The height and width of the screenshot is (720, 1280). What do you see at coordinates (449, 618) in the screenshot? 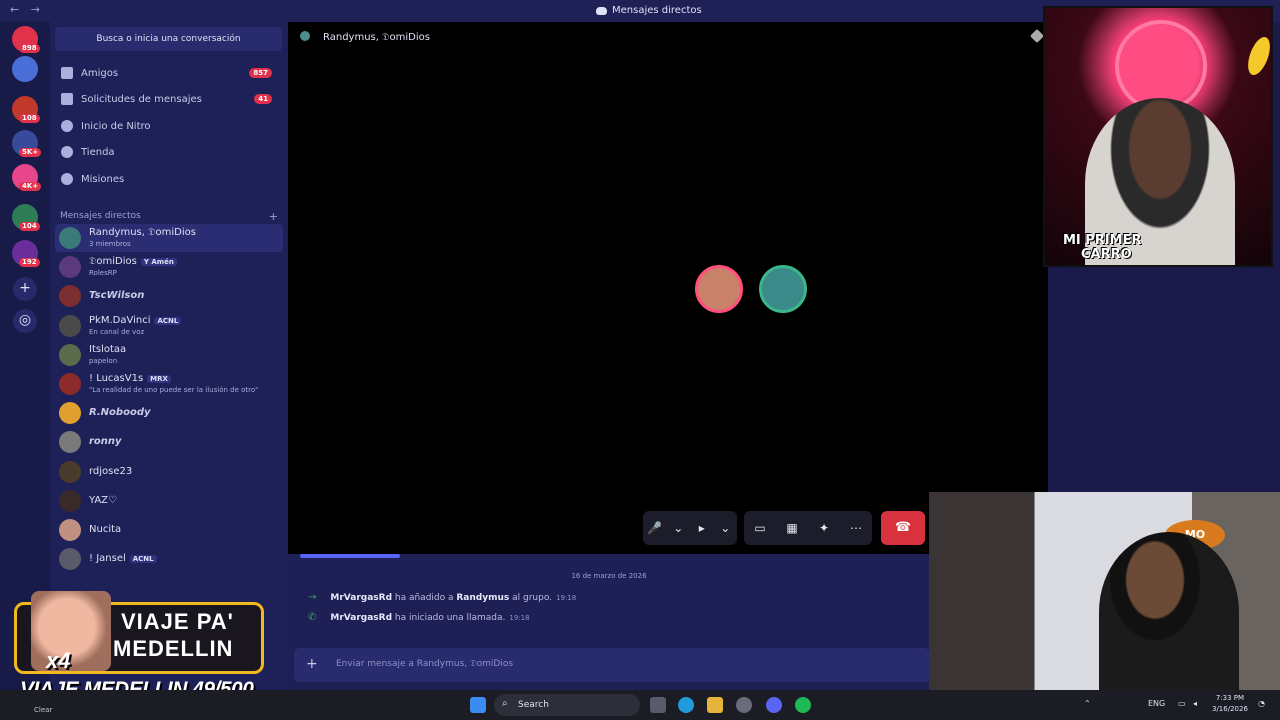
I see `message-text: ha iniciado una llamada.` at bounding box center [449, 618].